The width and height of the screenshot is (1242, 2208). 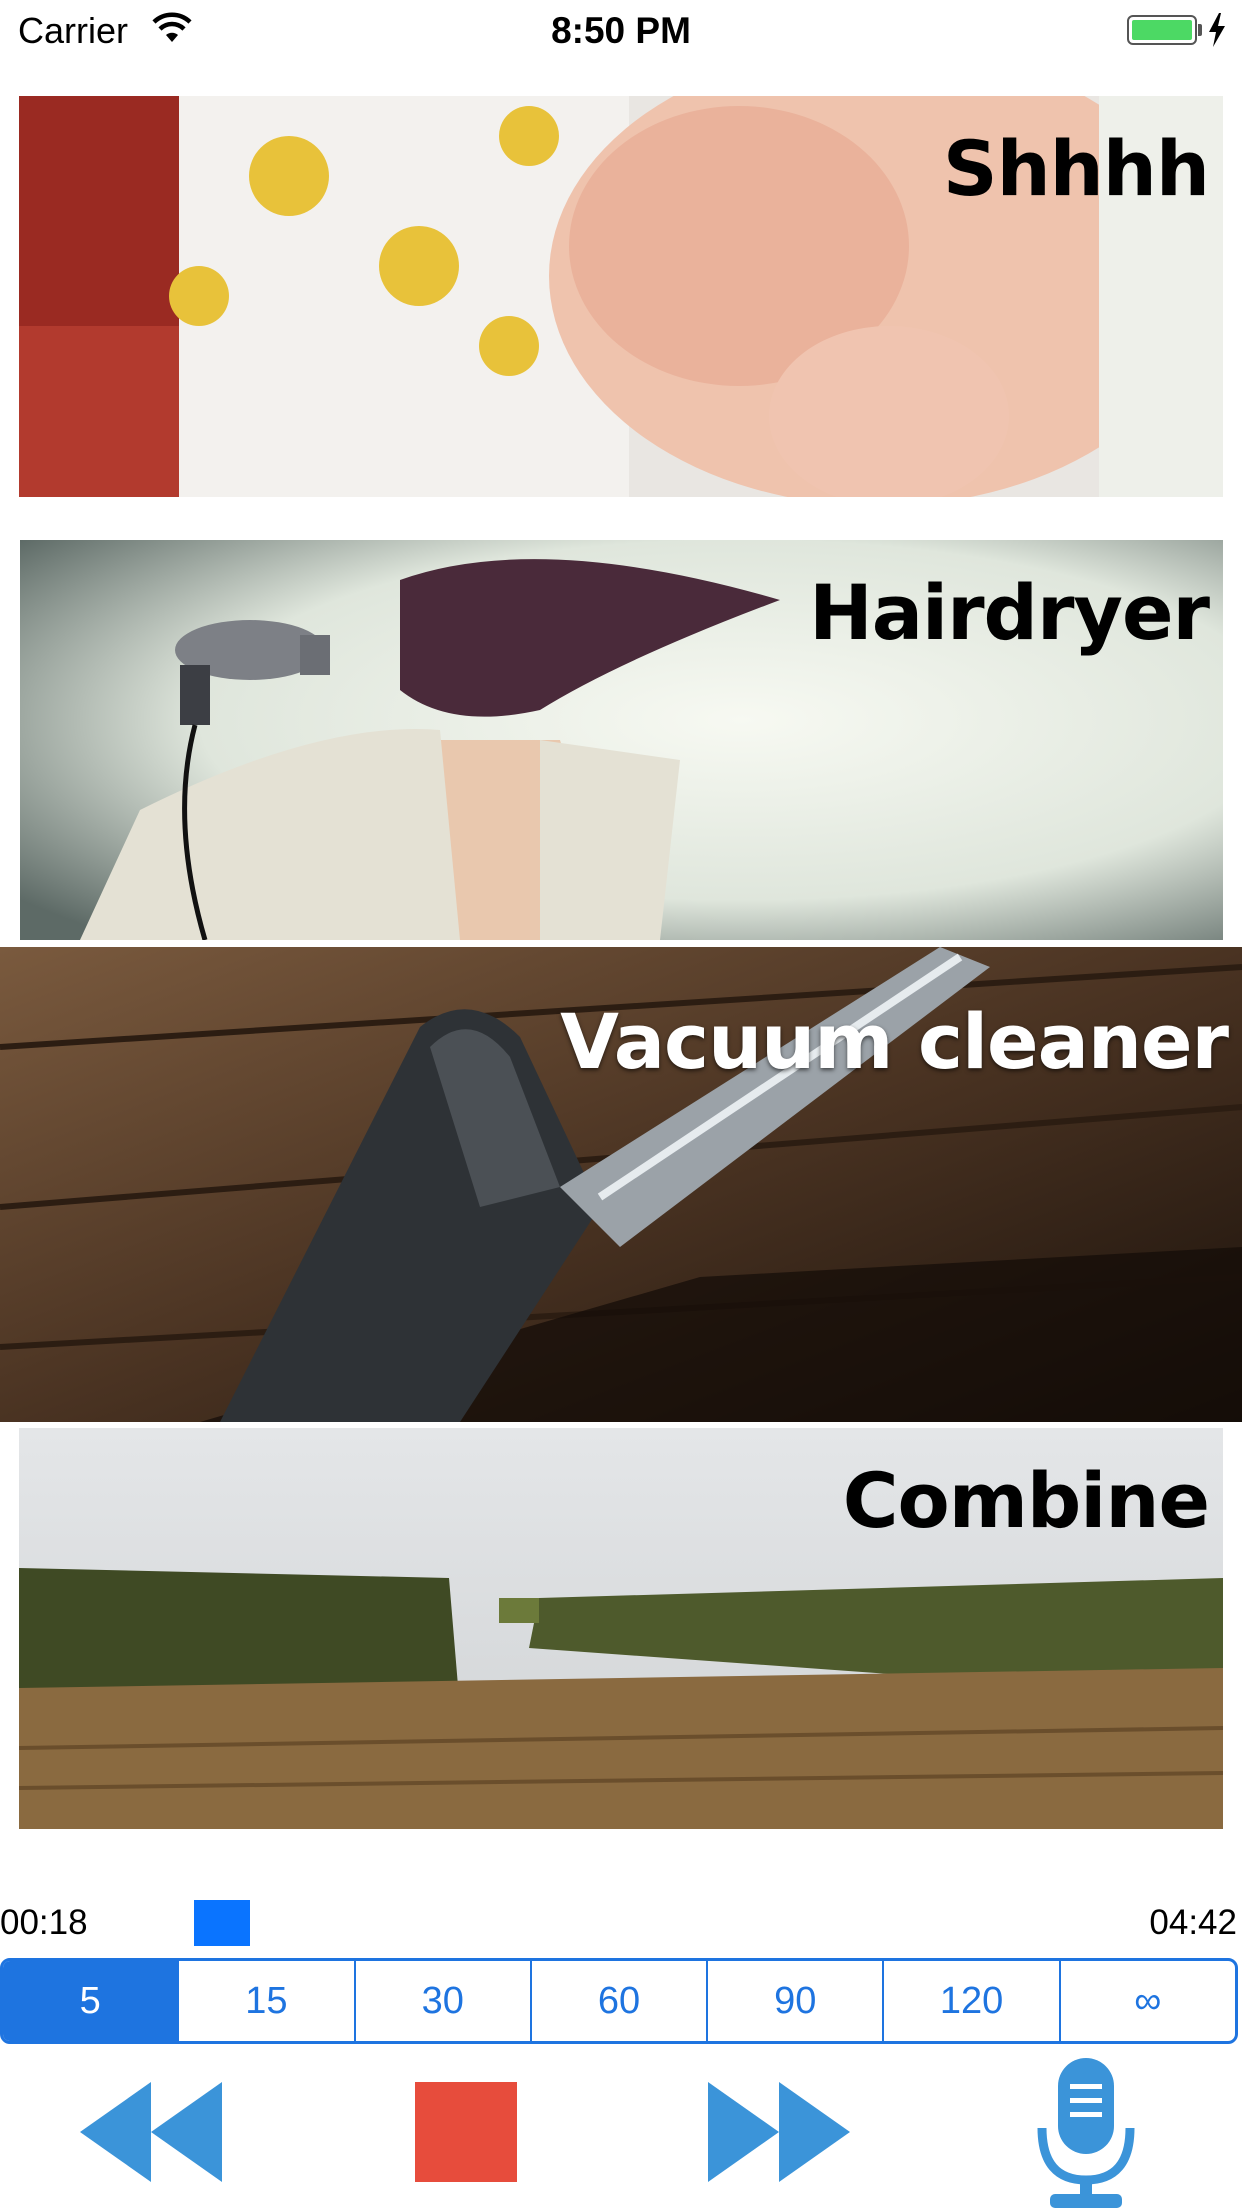 What do you see at coordinates (894, 1041) in the screenshot?
I see `sound-title: Vacuum cleaner` at bounding box center [894, 1041].